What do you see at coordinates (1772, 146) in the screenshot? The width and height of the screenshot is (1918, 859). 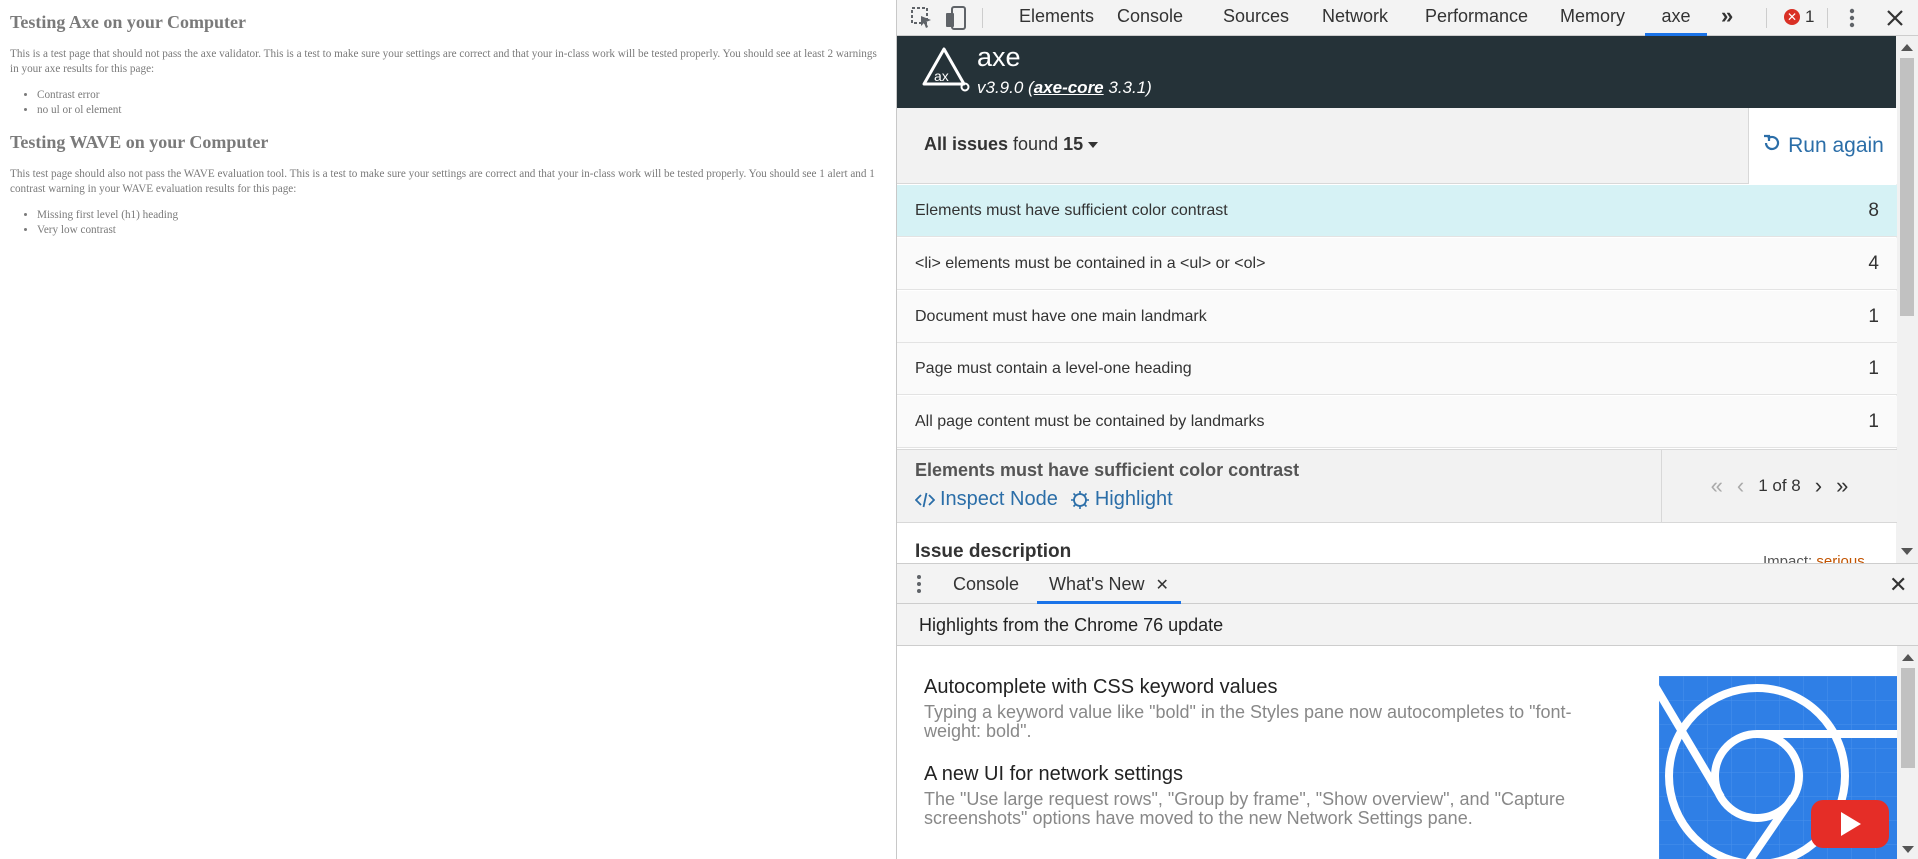 I see `refresh-icon` at bounding box center [1772, 146].